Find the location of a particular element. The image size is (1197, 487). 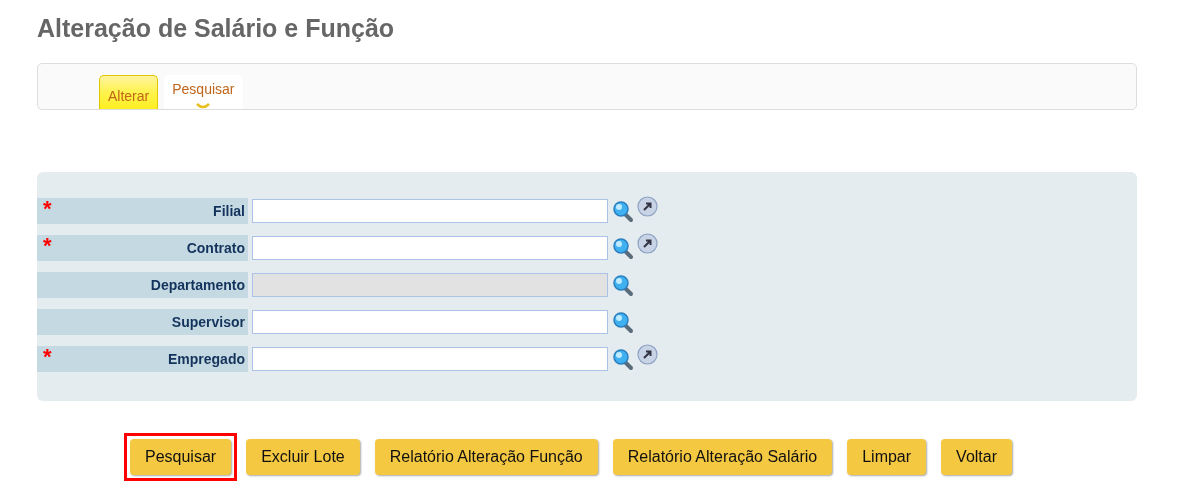

field-label: Contrato is located at coordinates (215, 247).